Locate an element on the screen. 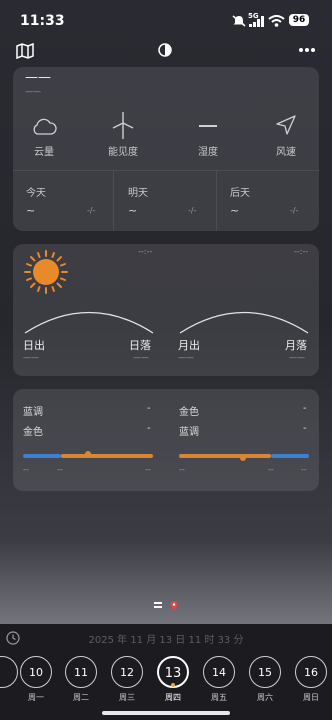 The image size is (332, 720). moon-time: --:-- is located at coordinates (301, 251).